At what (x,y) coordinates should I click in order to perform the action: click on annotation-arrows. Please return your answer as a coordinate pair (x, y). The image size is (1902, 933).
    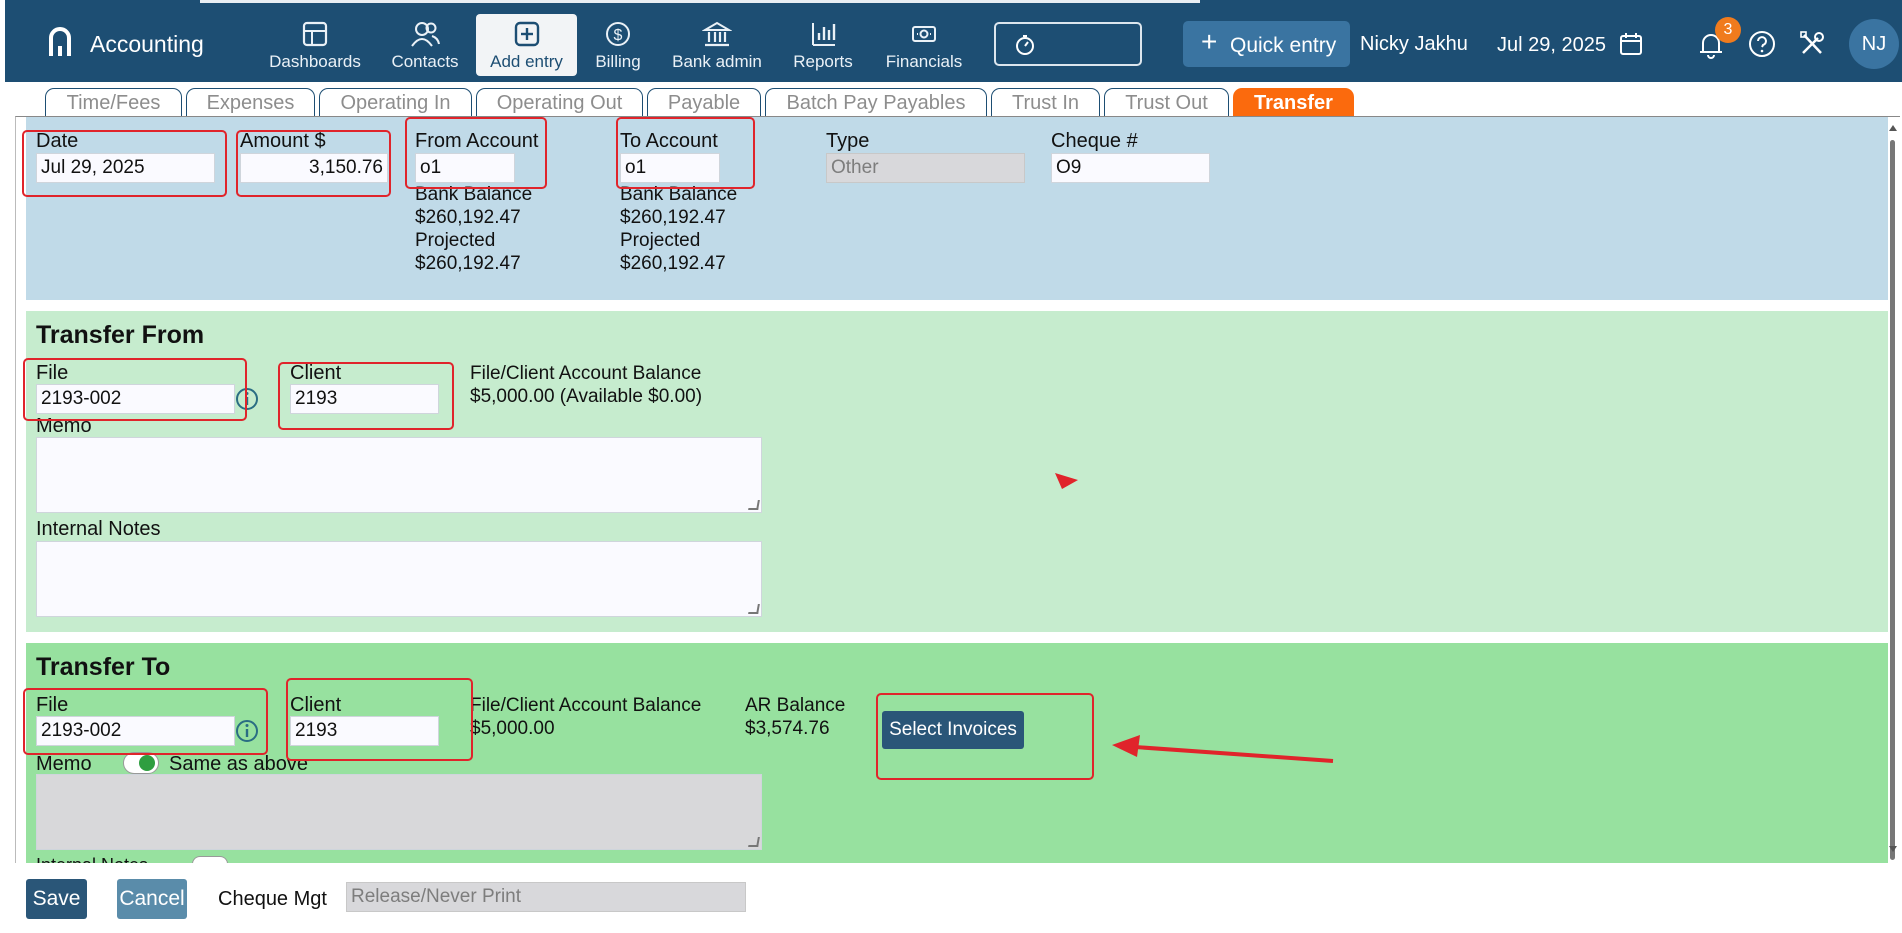
    Looking at the image, I should click on (1194, 618).